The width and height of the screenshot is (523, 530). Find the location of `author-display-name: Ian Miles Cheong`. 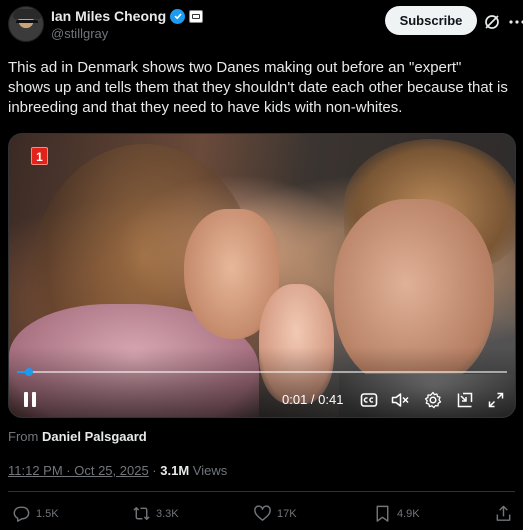

author-display-name: Ian Miles Cheong is located at coordinates (108, 16).